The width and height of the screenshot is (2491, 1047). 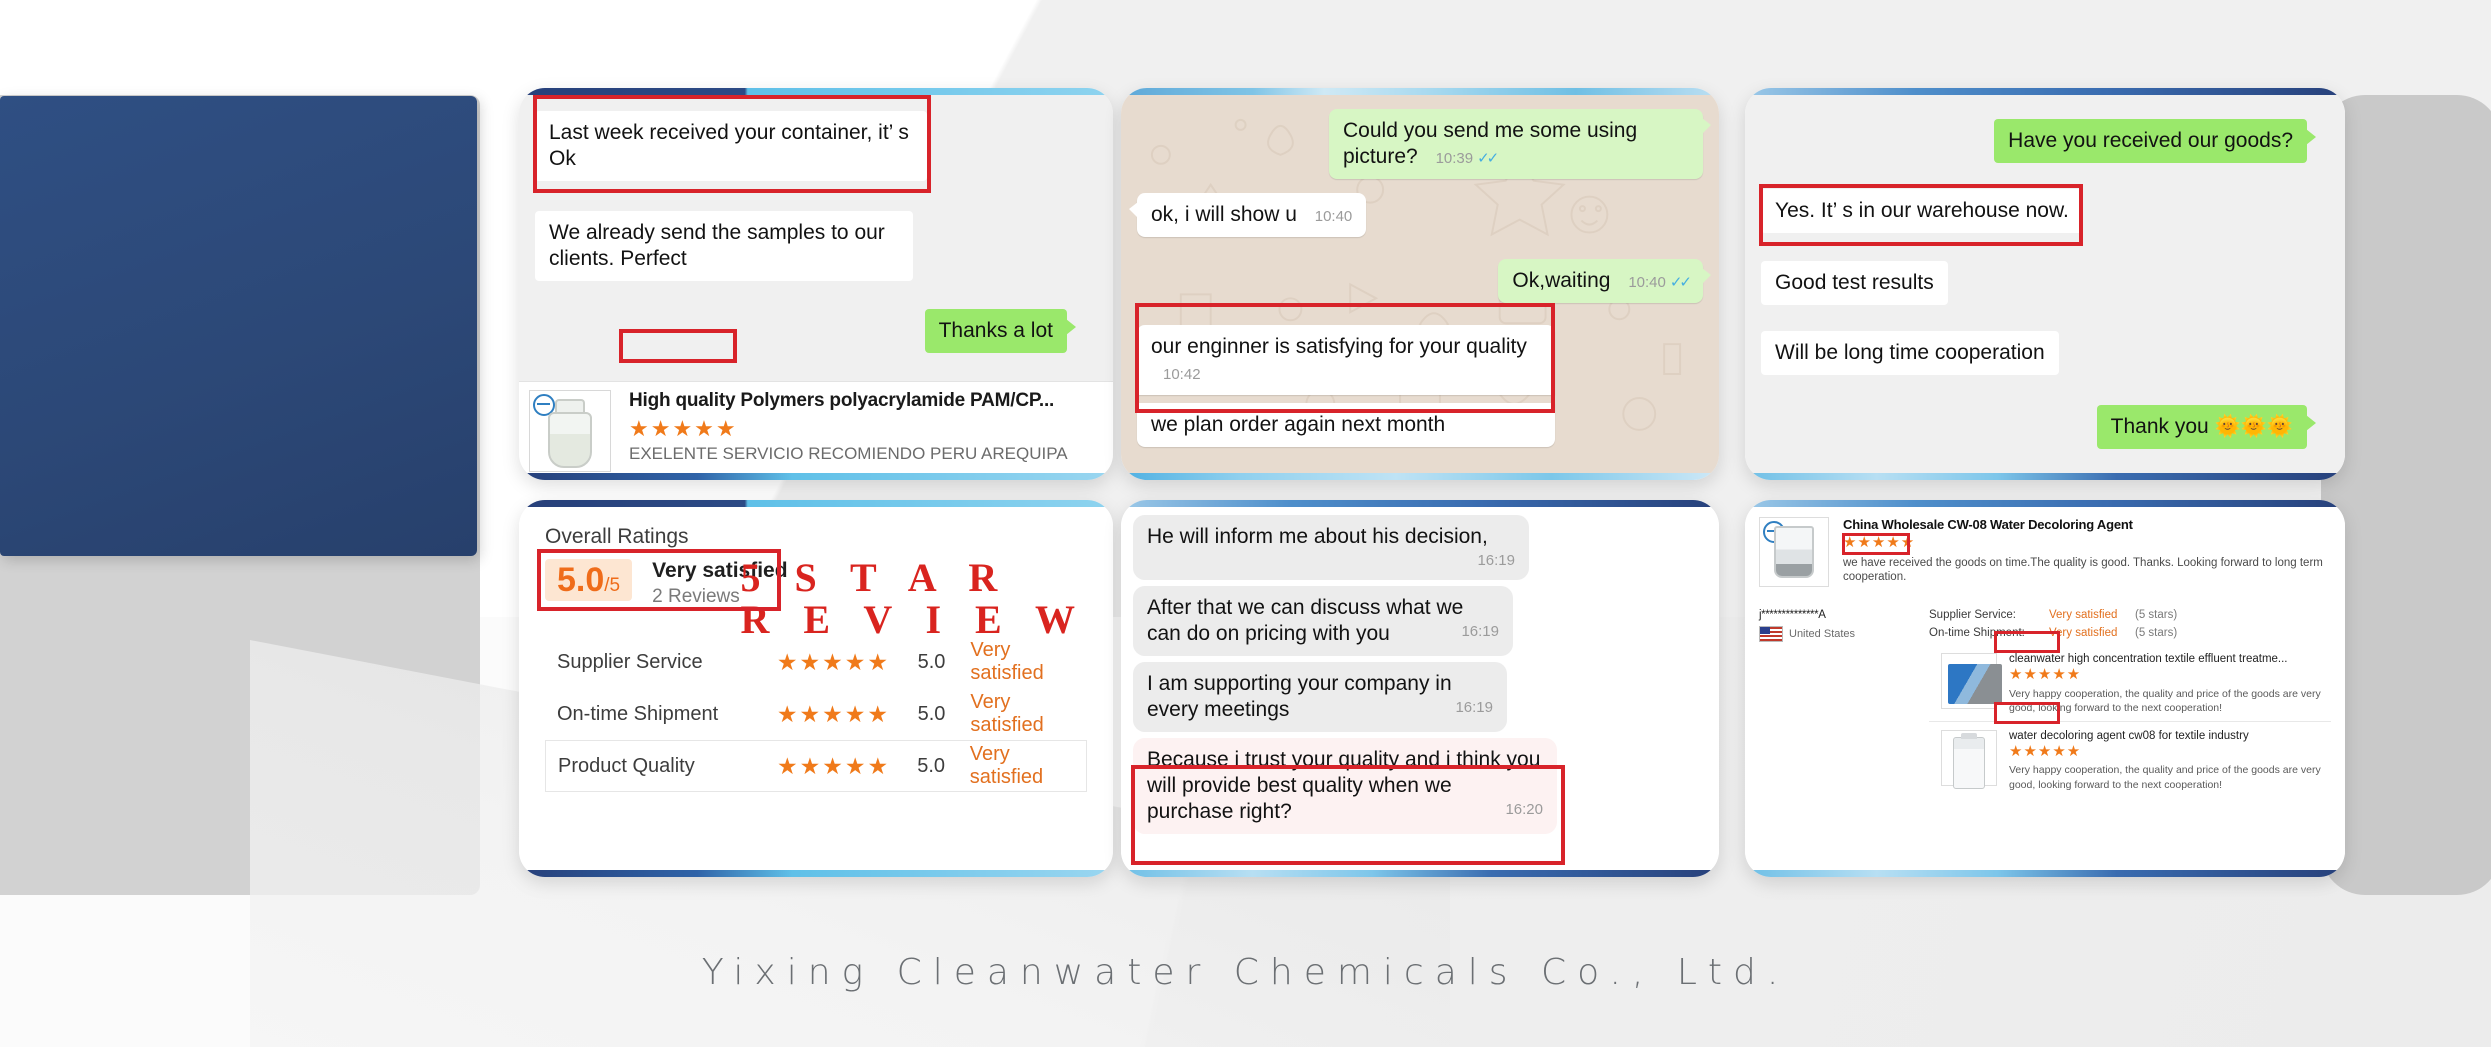 I want to click on beaker-image, so click(x=1794, y=552).